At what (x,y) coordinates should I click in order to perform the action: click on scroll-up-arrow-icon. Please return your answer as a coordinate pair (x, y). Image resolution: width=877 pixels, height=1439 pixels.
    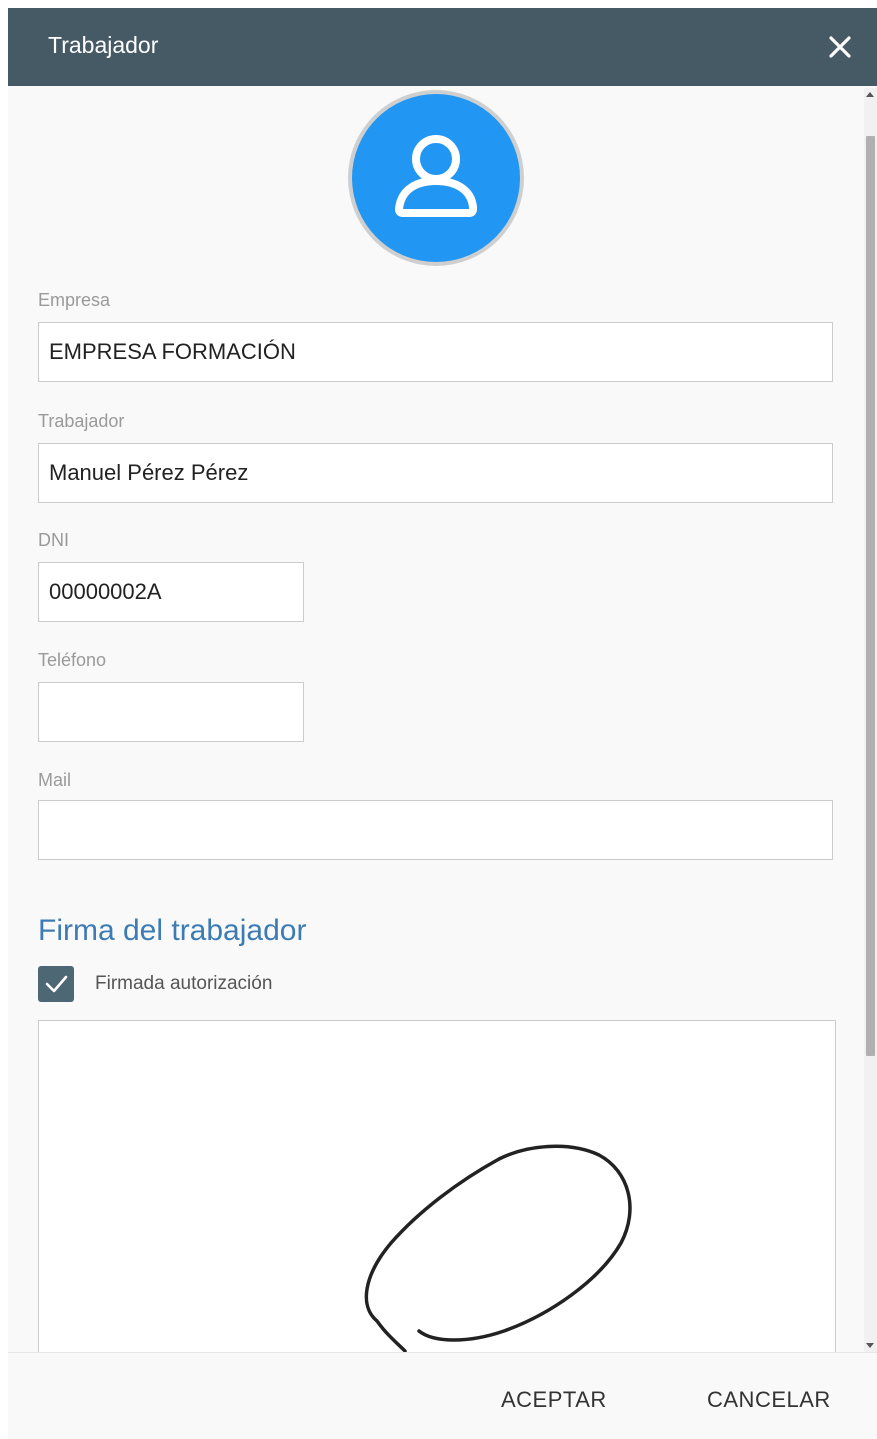
    Looking at the image, I should click on (870, 94).